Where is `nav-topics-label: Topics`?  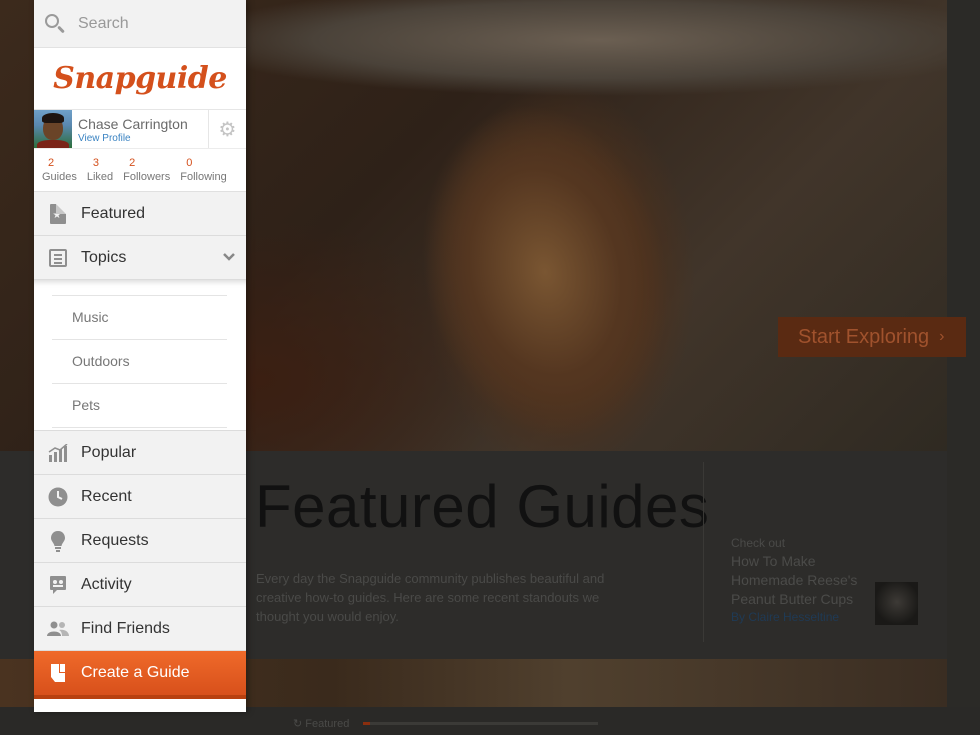
nav-topics-label: Topics is located at coordinates (104, 257).